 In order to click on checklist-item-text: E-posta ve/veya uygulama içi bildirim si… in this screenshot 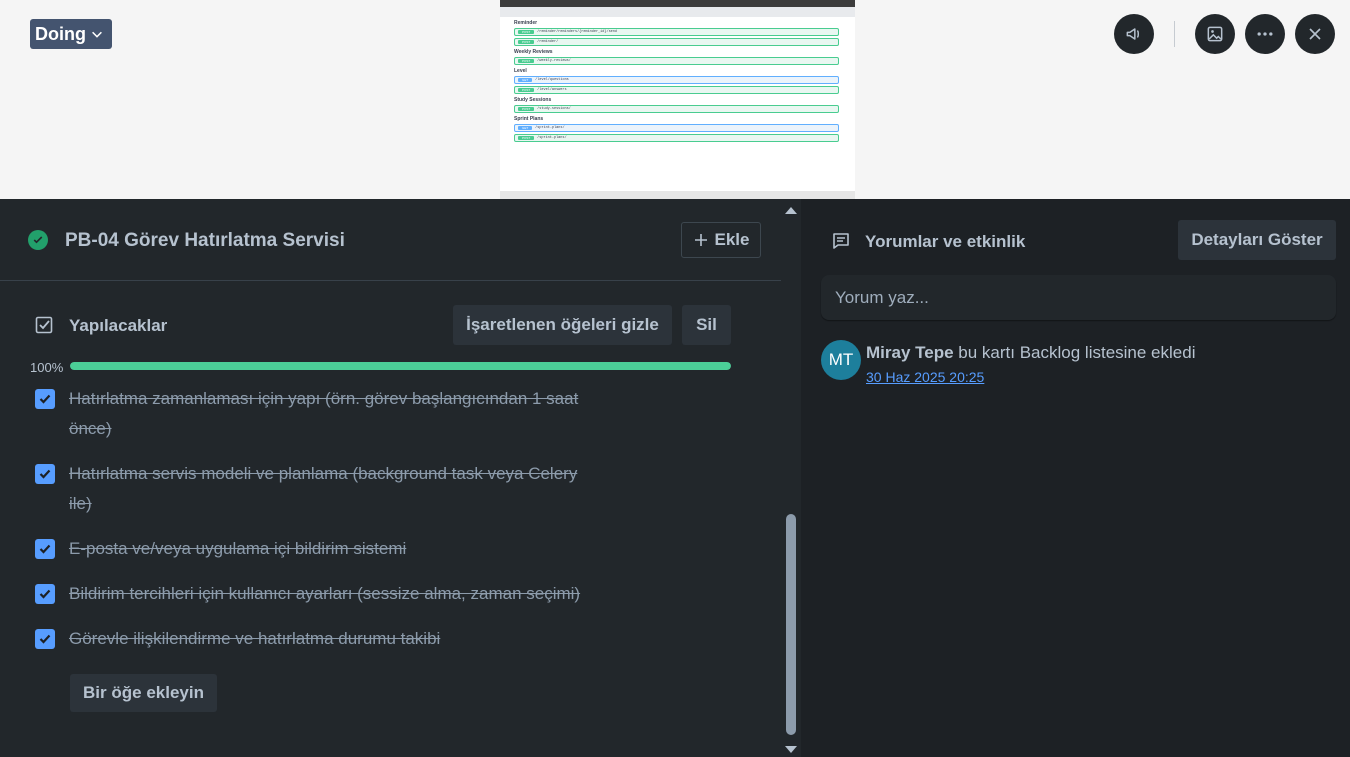, I will do `click(329, 549)`.